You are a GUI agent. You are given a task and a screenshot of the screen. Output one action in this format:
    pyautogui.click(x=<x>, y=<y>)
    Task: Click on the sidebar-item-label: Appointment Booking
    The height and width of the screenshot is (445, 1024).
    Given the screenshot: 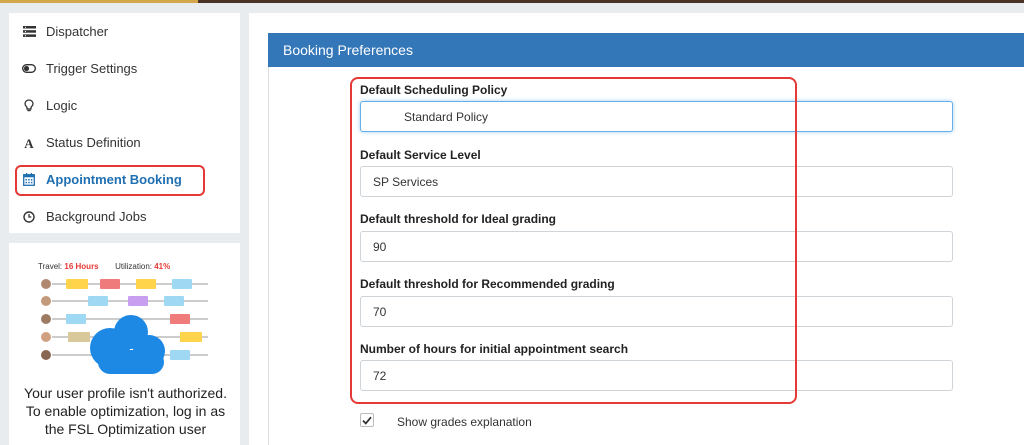 What is the action you would take?
    pyautogui.click(x=114, y=179)
    